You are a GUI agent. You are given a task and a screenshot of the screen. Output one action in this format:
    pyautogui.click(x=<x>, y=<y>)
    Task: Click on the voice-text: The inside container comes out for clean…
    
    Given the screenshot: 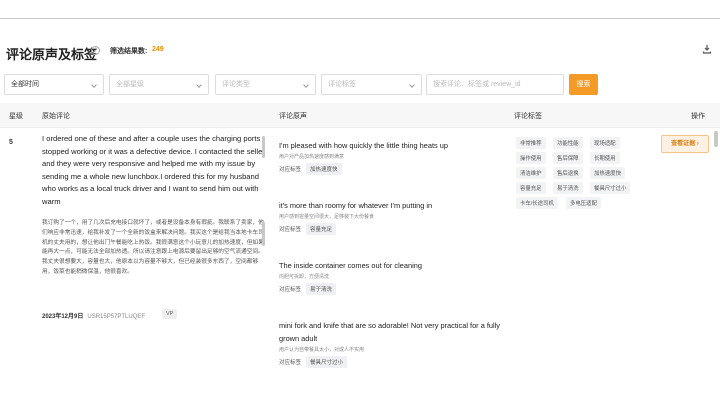 What is the action you would take?
    pyautogui.click(x=350, y=265)
    